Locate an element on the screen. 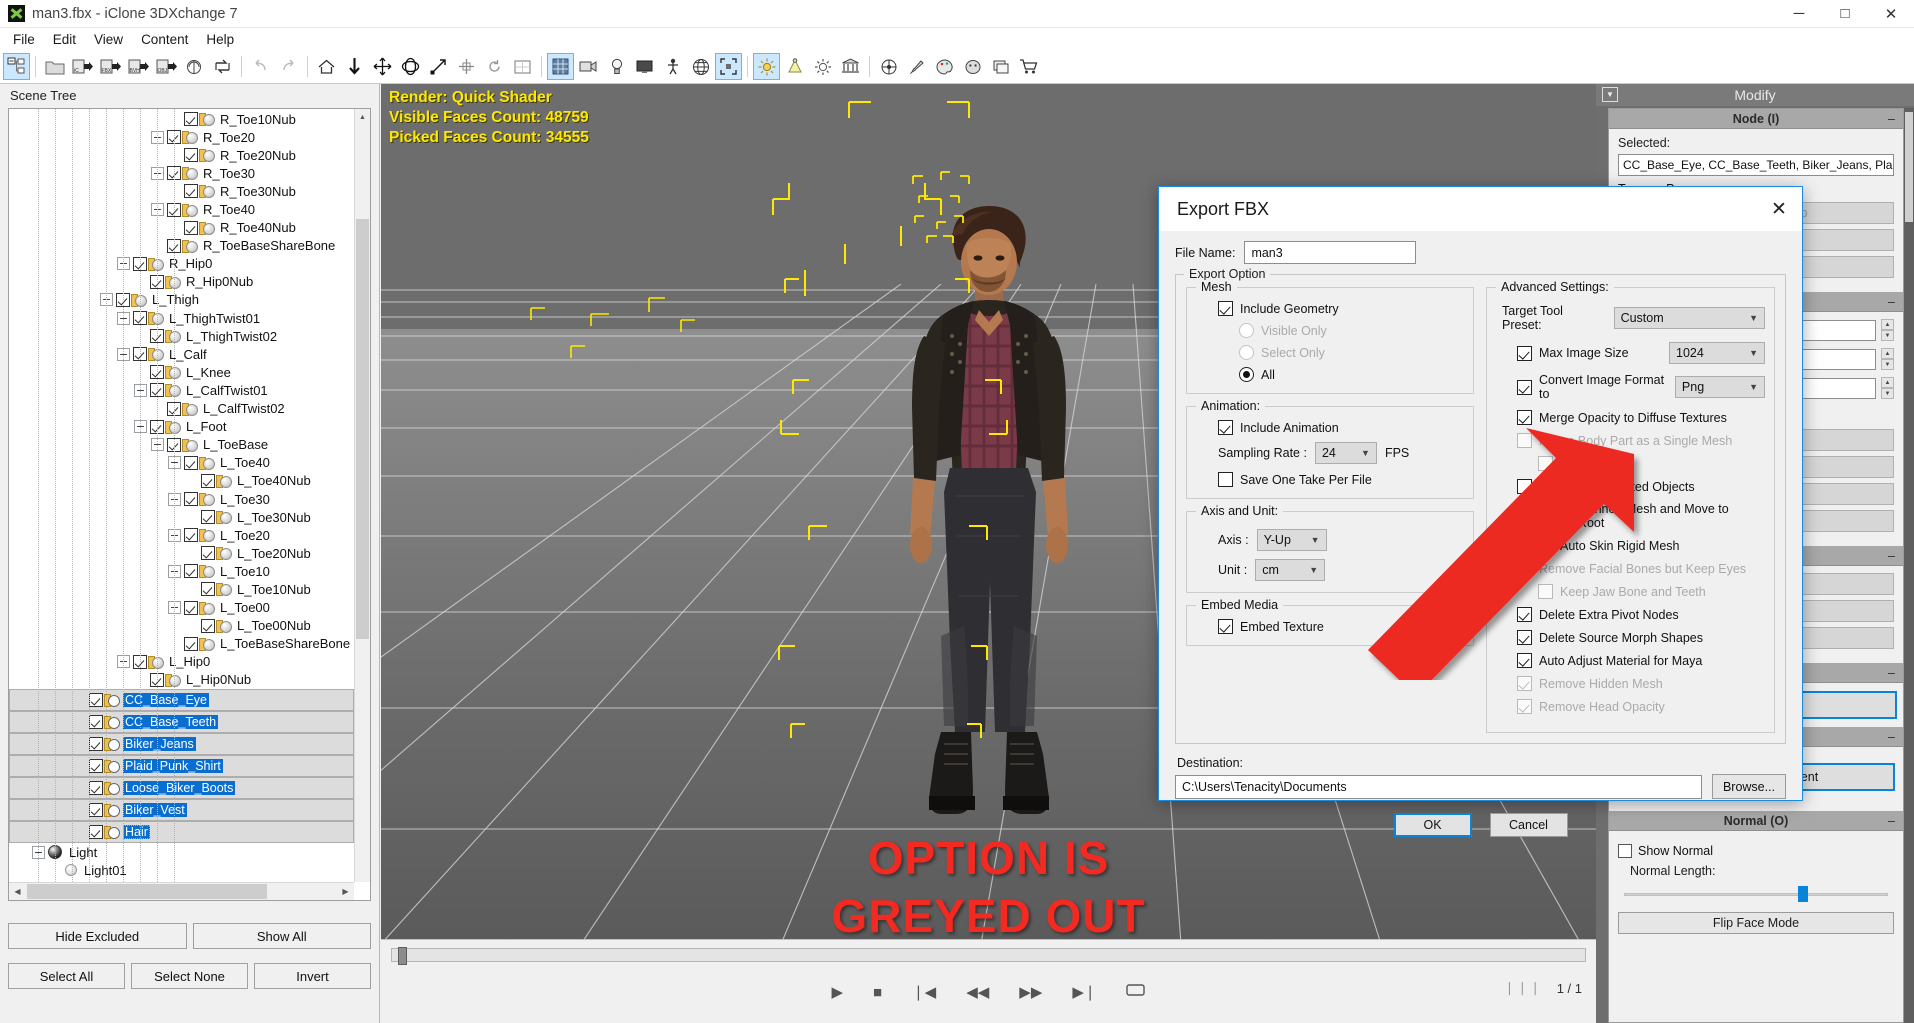  tree-node-cc_base_teeth: CC_Base_Teeth is located at coordinates (181, 722).